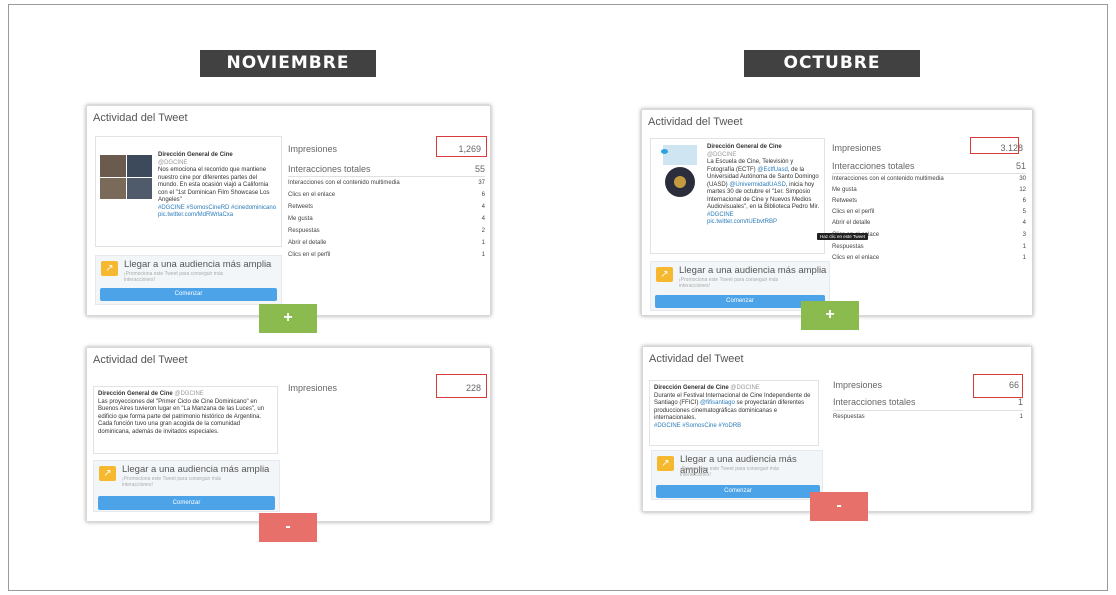  What do you see at coordinates (757, 185) in the screenshot?
I see `mention-link: @UnivermidadUASD` at bounding box center [757, 185].